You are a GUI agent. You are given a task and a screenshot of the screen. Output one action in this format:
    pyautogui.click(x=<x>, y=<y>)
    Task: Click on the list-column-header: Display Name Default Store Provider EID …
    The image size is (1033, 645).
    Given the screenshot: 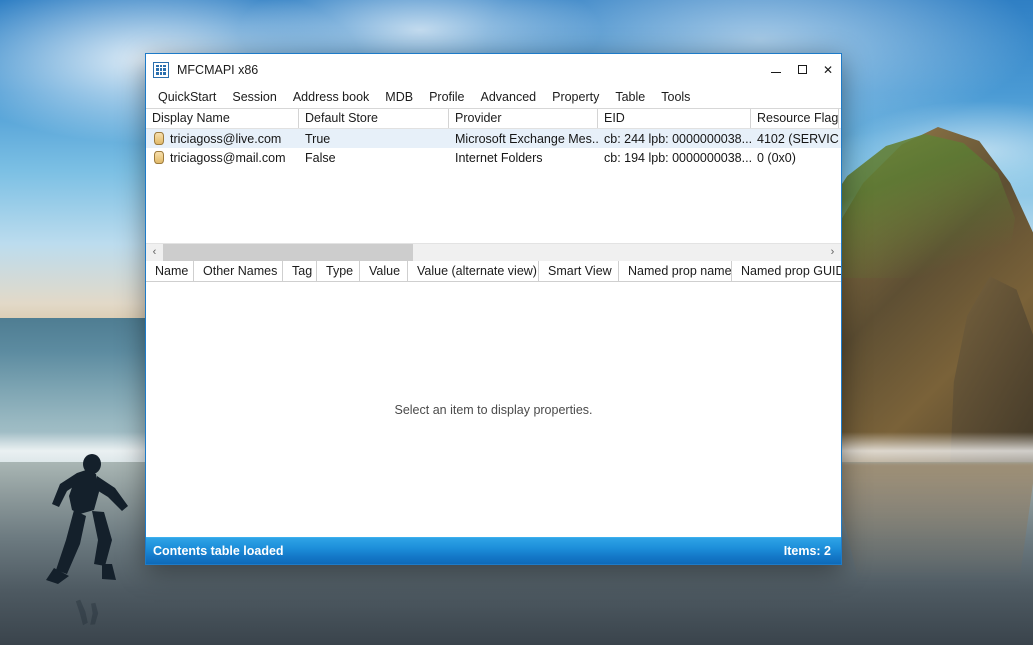 What is the action you would take?
    pyautogui.click(x=493, y=119)
    